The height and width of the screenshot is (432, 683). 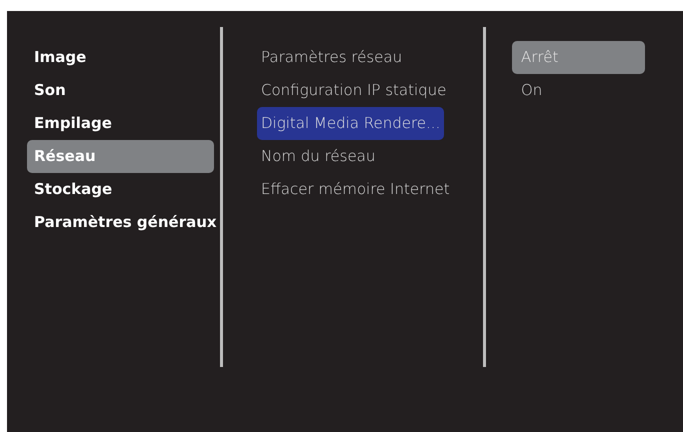 I want to click on menu-item: Paramètres généraux, so click(x=120, y=222).